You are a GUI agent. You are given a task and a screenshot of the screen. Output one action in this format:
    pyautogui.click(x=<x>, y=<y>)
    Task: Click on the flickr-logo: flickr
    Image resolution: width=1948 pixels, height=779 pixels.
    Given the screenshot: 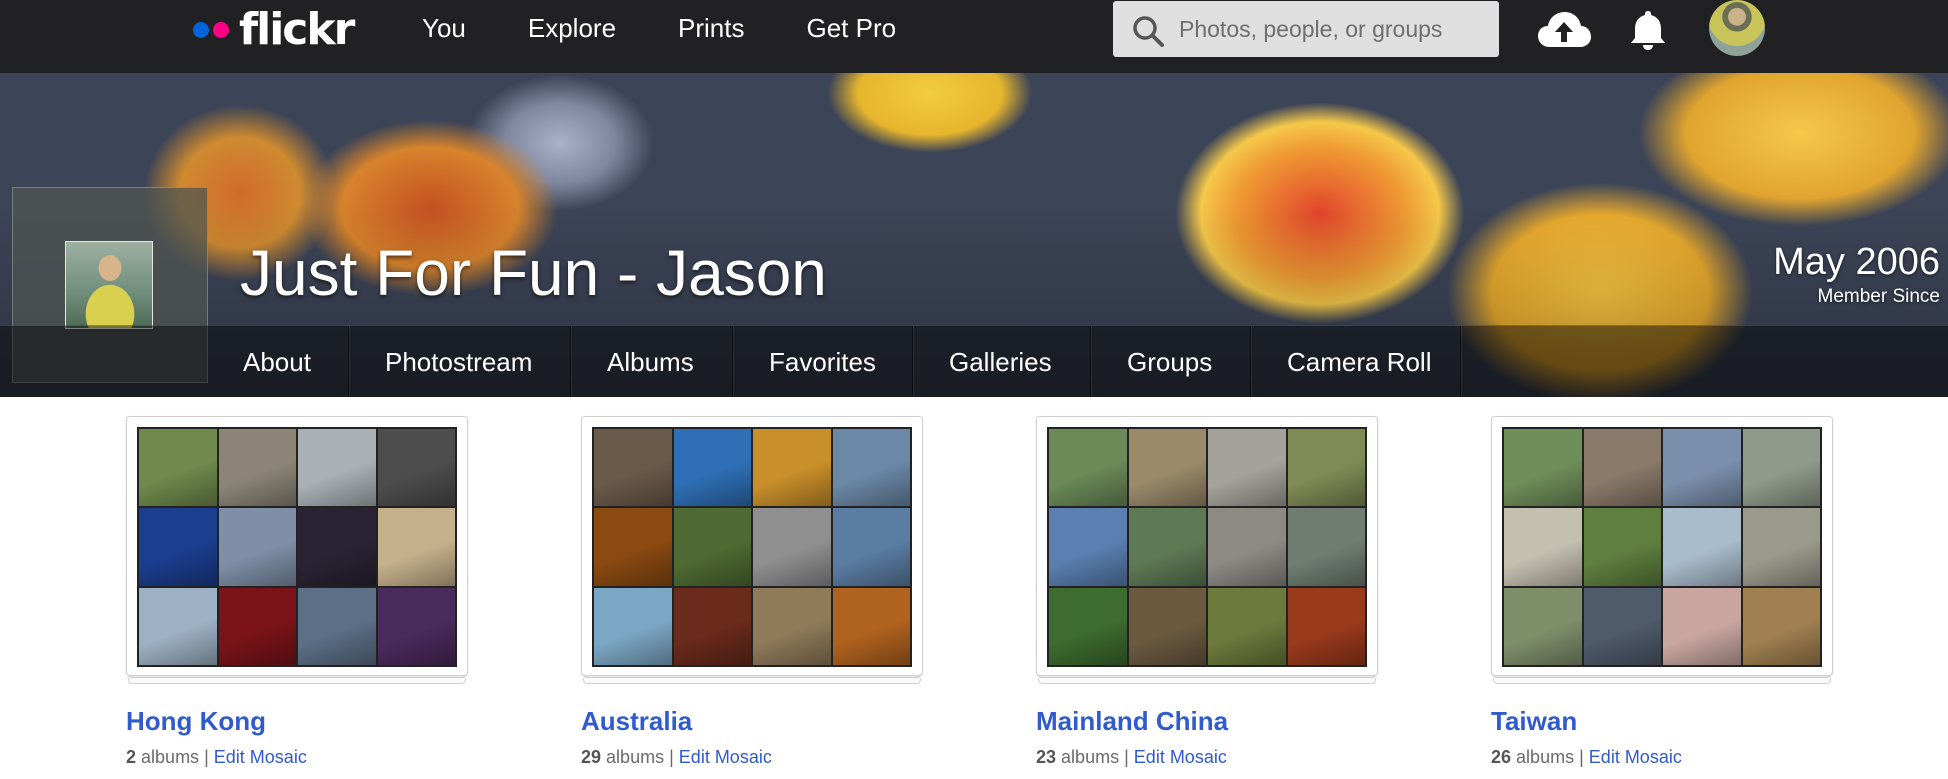 What is the action you would take?
    pyautogui.click(x=274, y=30)
    